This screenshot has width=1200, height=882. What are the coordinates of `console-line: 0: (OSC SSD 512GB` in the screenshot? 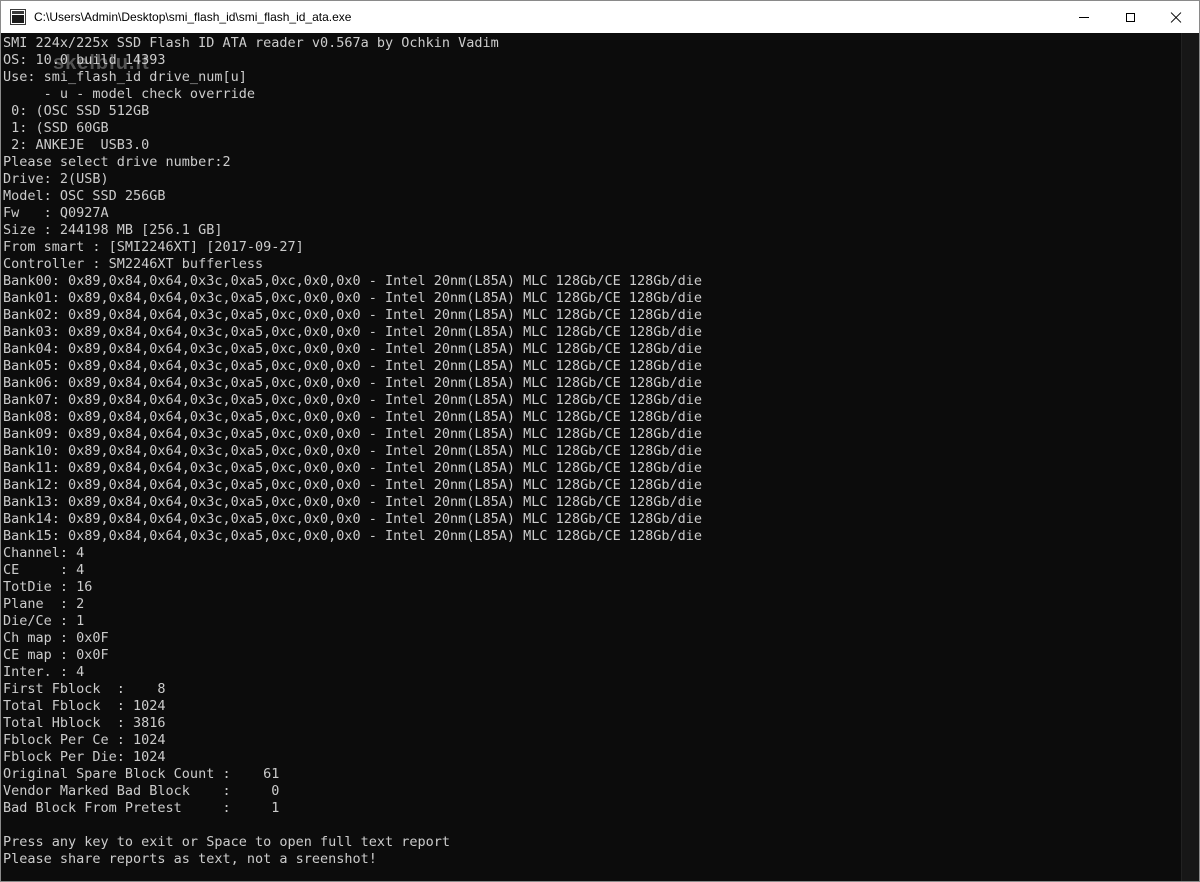 It's located at (76, 111).